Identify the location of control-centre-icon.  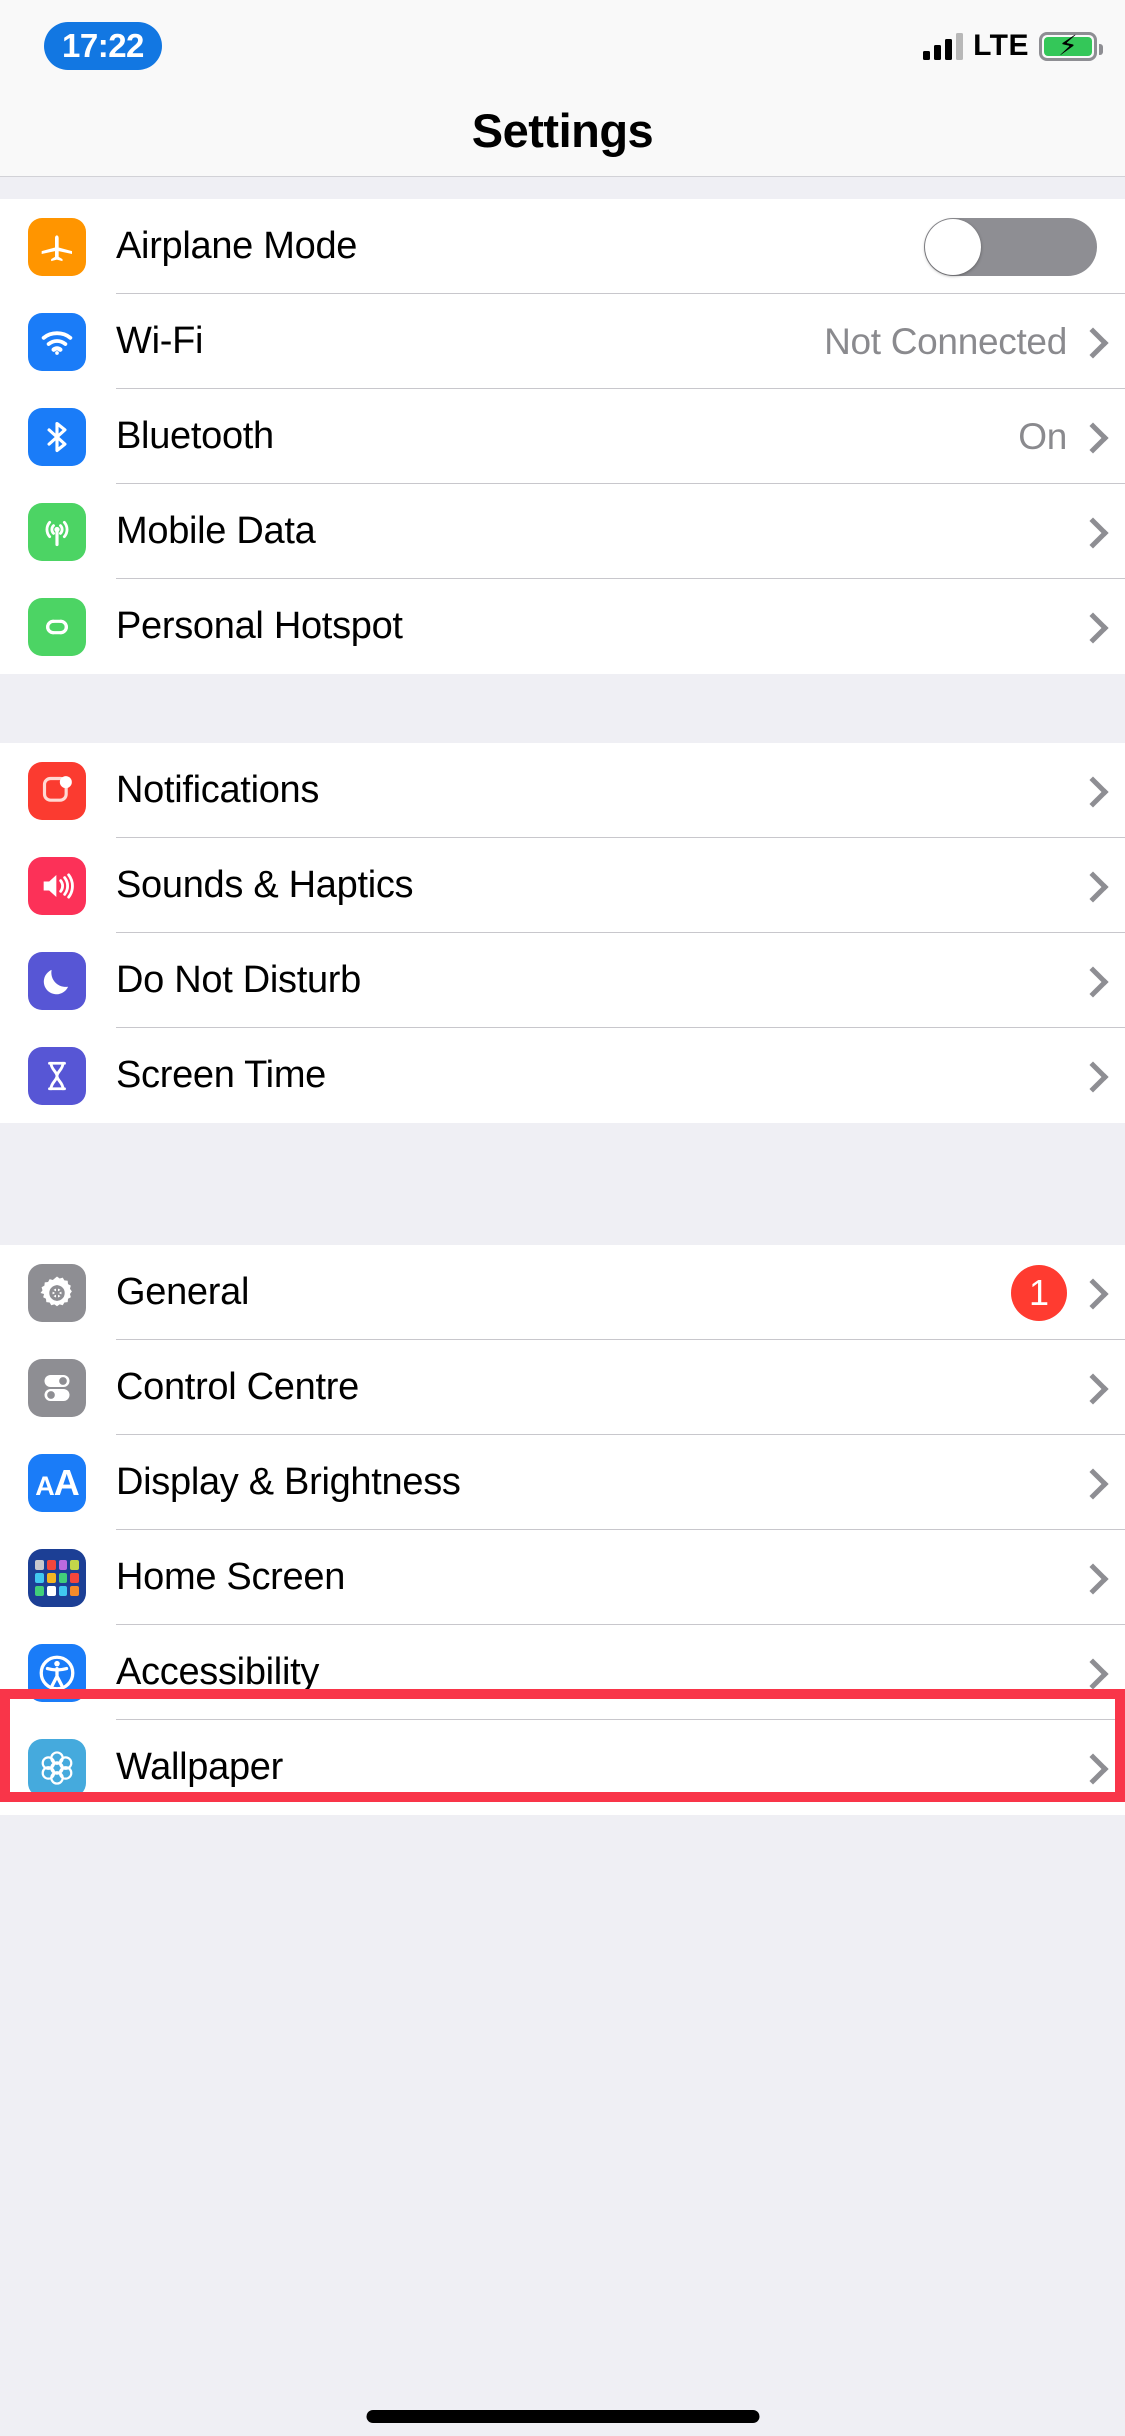
(57, 1387).